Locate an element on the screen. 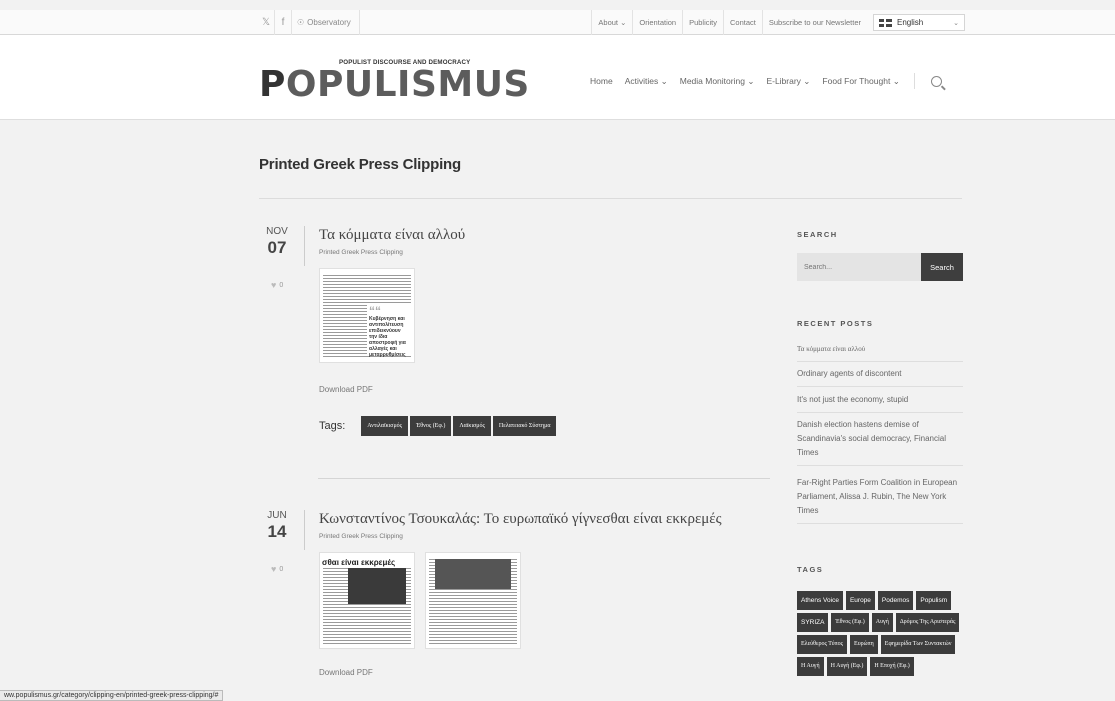  social-links: 𝕏 f ☉ Observatory is located at coordinates (309, 22).